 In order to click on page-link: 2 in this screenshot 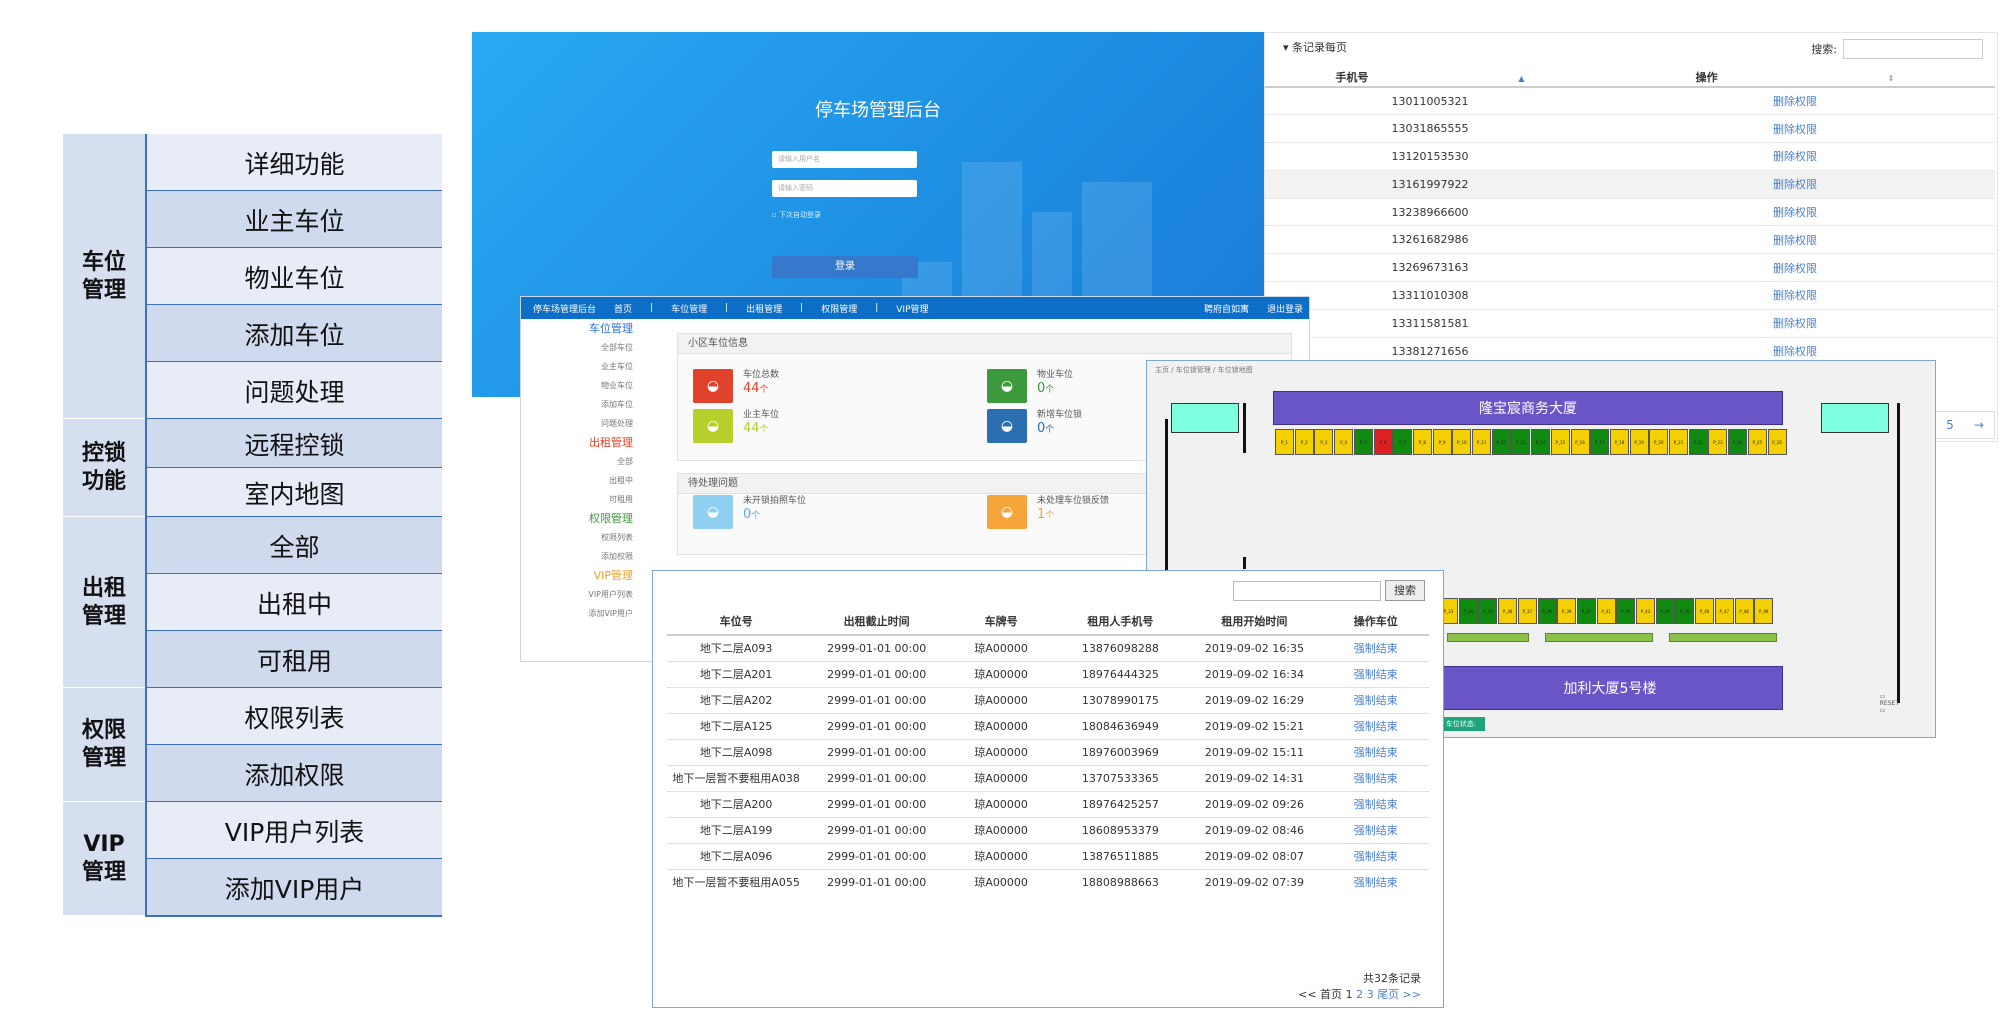, I will do `click(1359, 994)`.